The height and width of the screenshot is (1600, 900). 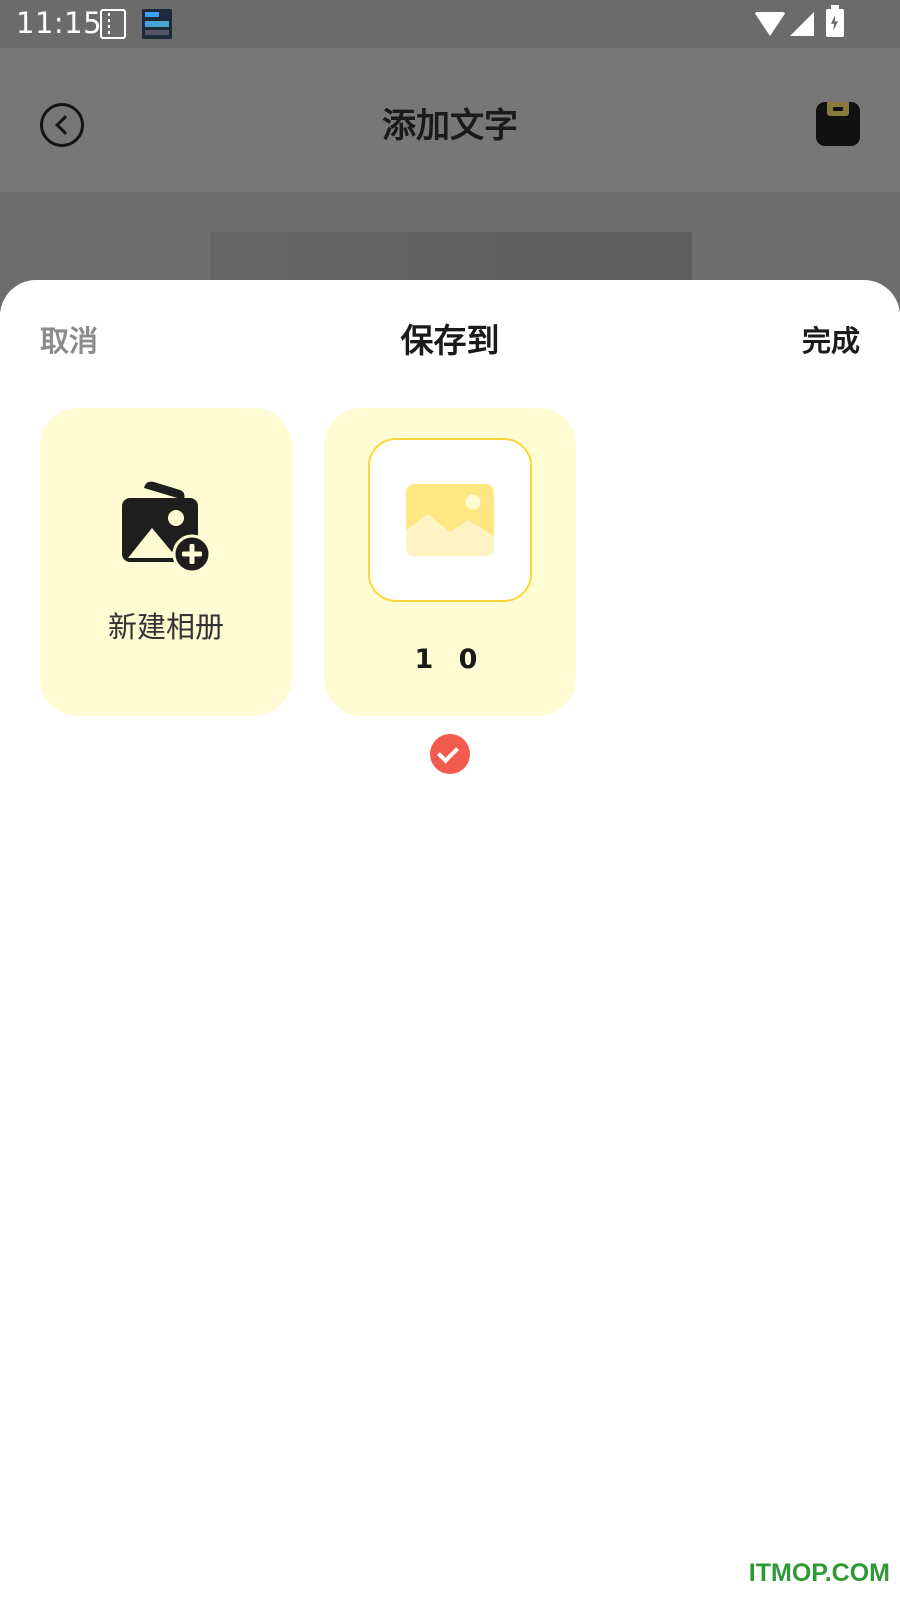 What do you see at coordinates (450, 126) in the screenshot?
I see `page-title: 添加文字` at bounding box center [450, 126].